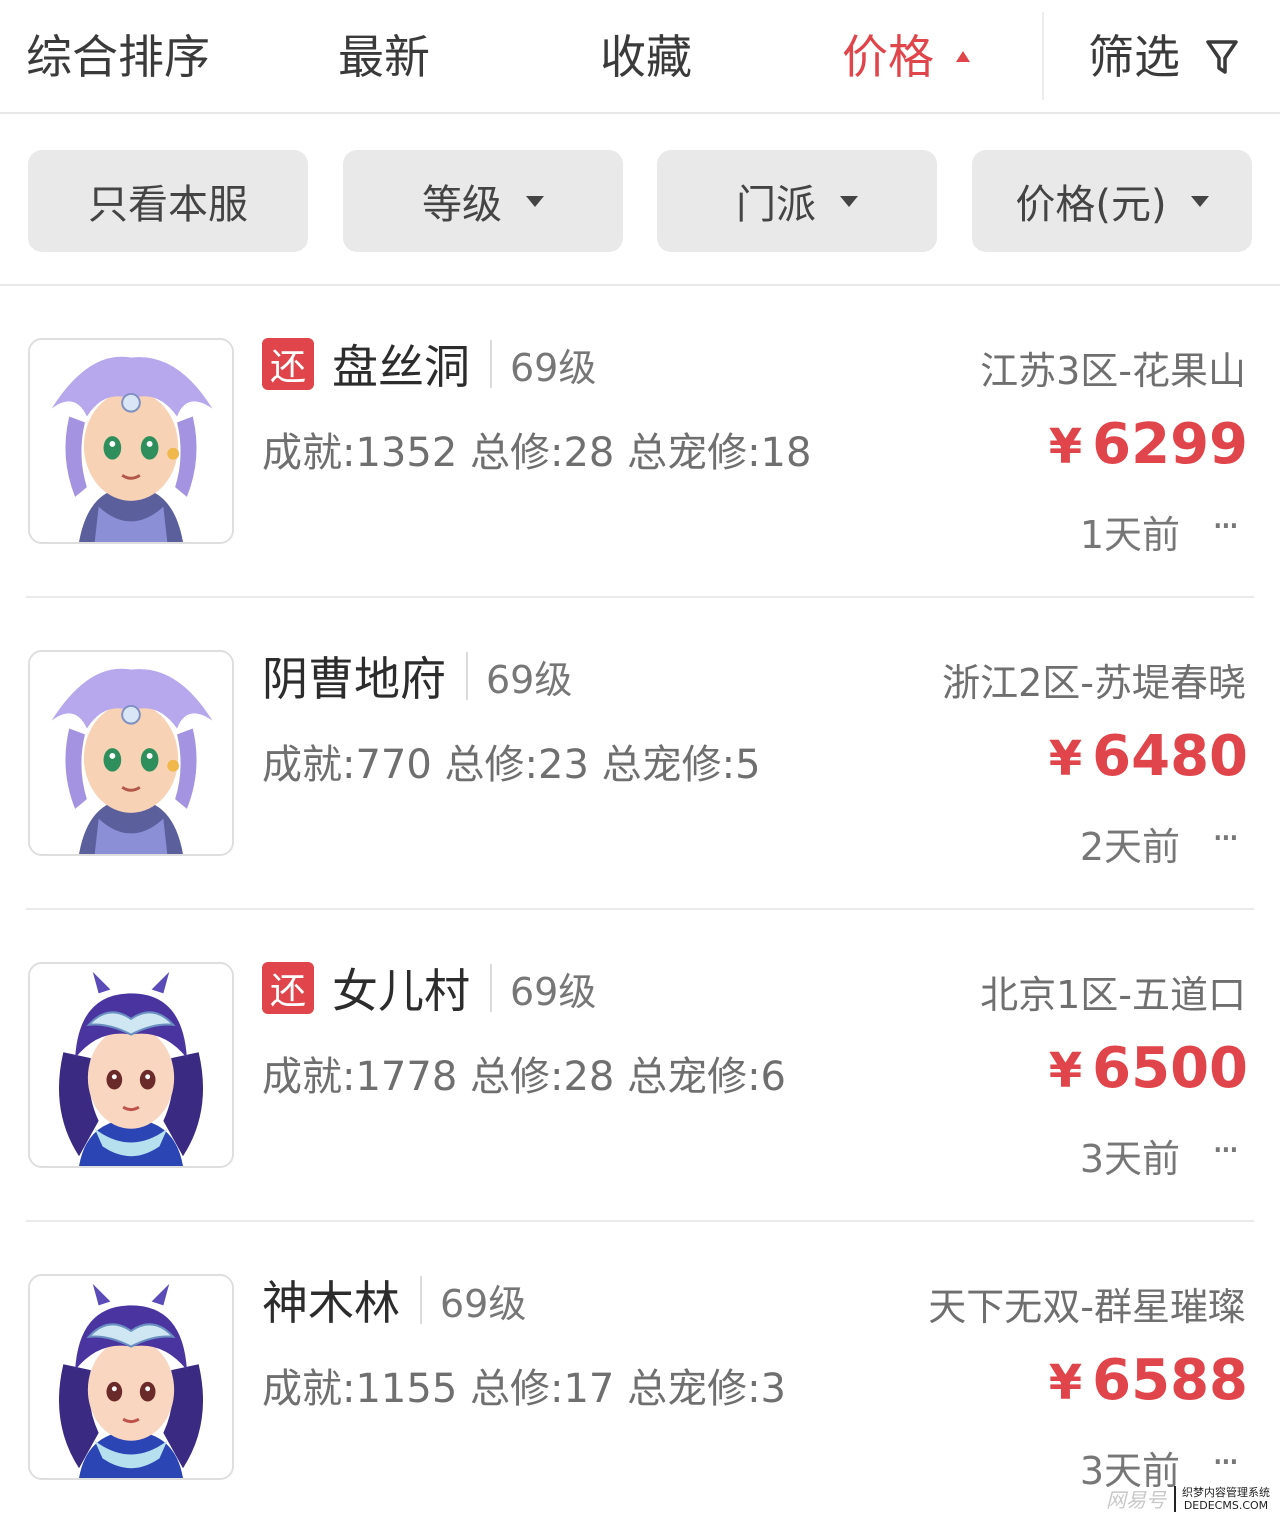 The height and width of the screenshot is (1519, 1280). I want to click on chip-label: 门派, so click(776, 205).